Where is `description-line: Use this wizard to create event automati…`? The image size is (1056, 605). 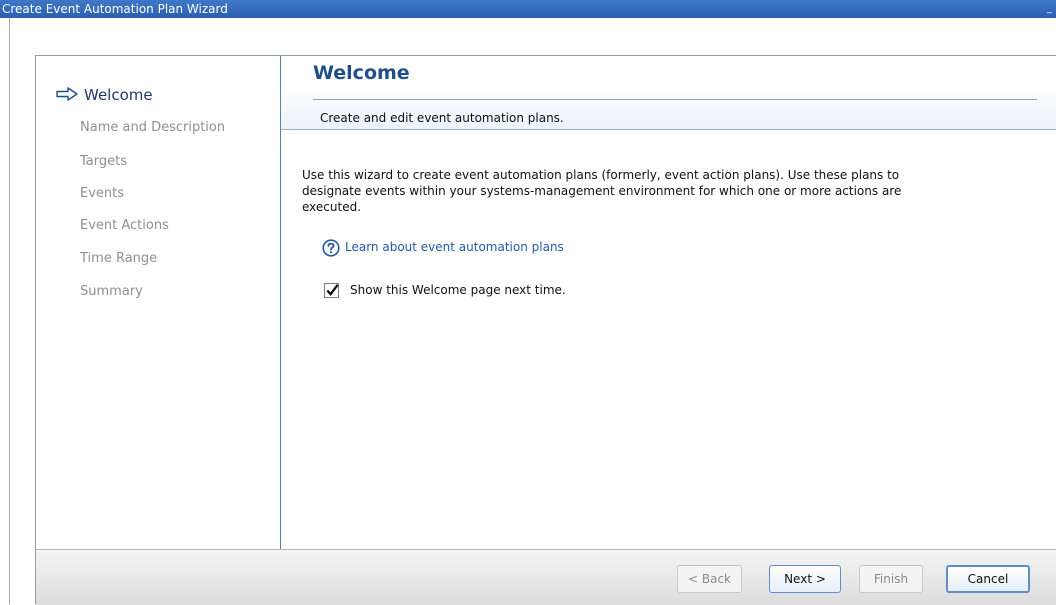
description-line: Use this wizard to create event automati… is located at coordinates (601, 175).